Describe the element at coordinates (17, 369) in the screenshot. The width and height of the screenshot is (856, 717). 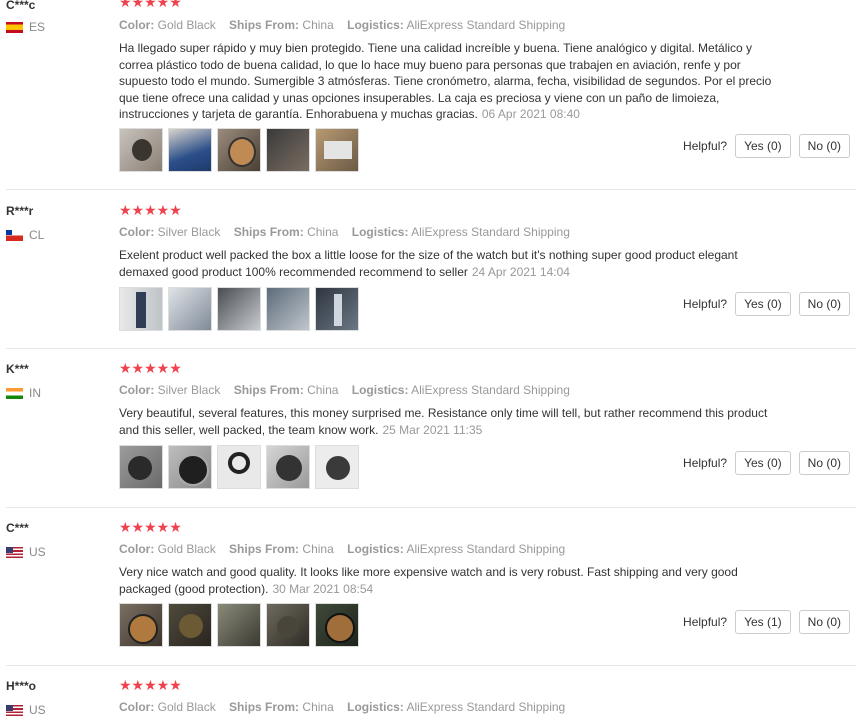
I see `reviewer-name: K***` at that location.